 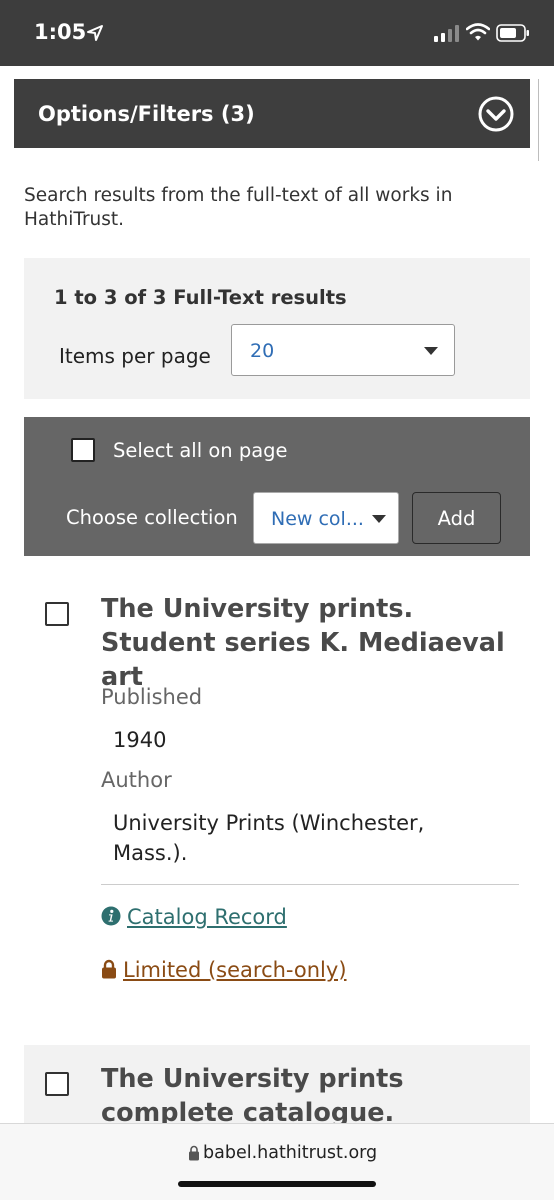 I want to click on catalog-record-label: Catalog Record, so click(x=207, y=917).